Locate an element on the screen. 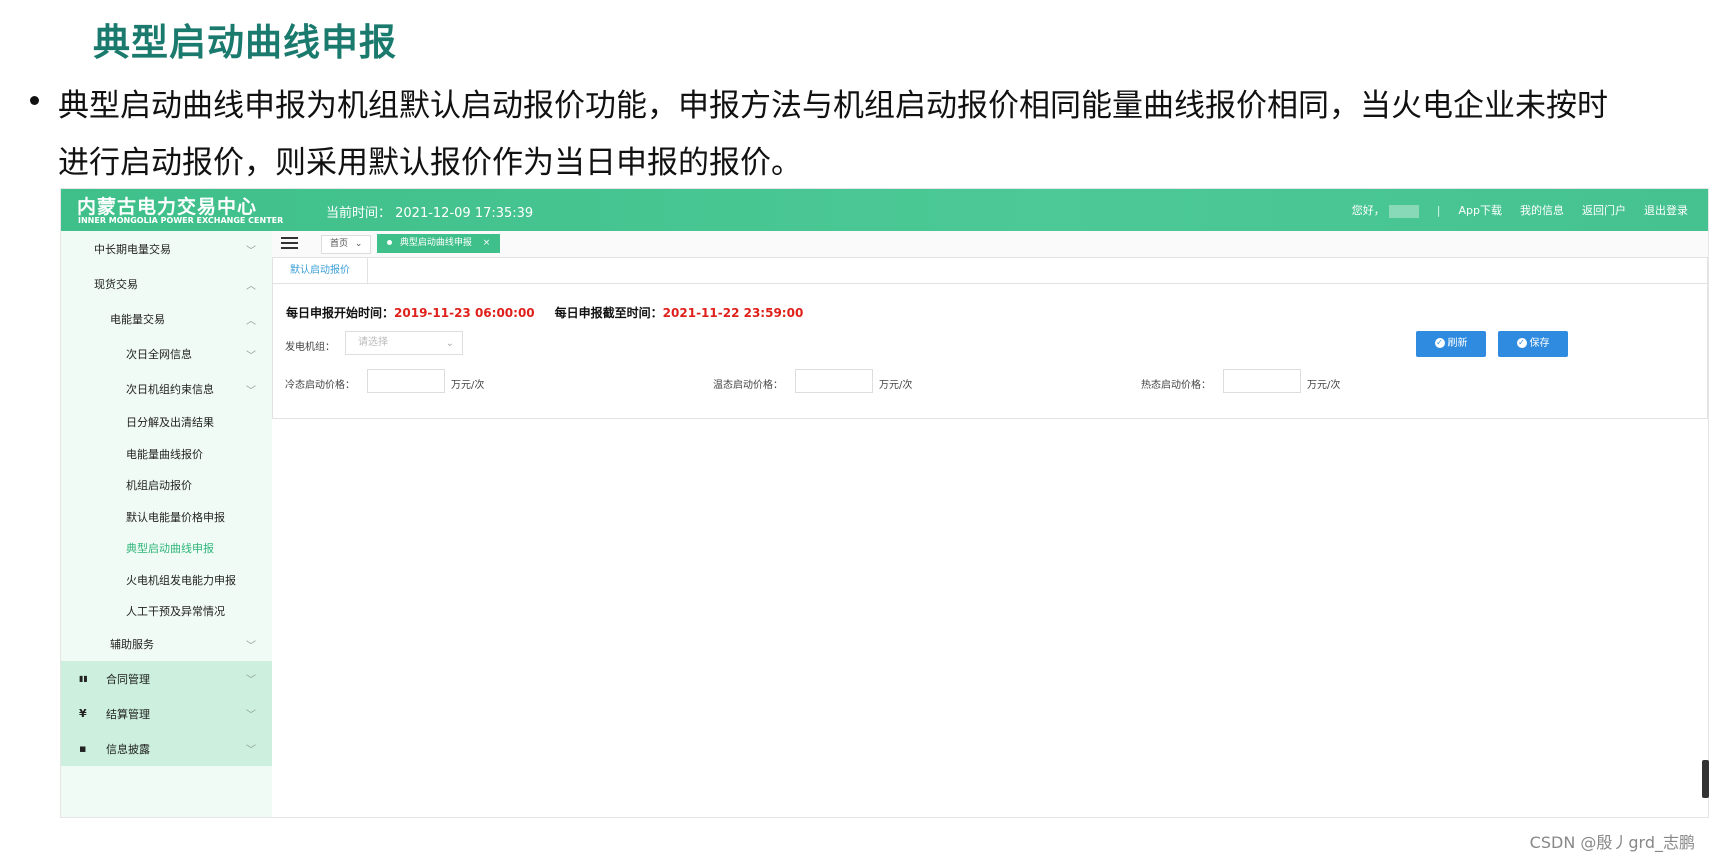 The width and height of the screenshot is (1709, 861). sidebar-item-midlong-trading: 中长期电量交易 ﹀ is located at coordinates (166, 249).